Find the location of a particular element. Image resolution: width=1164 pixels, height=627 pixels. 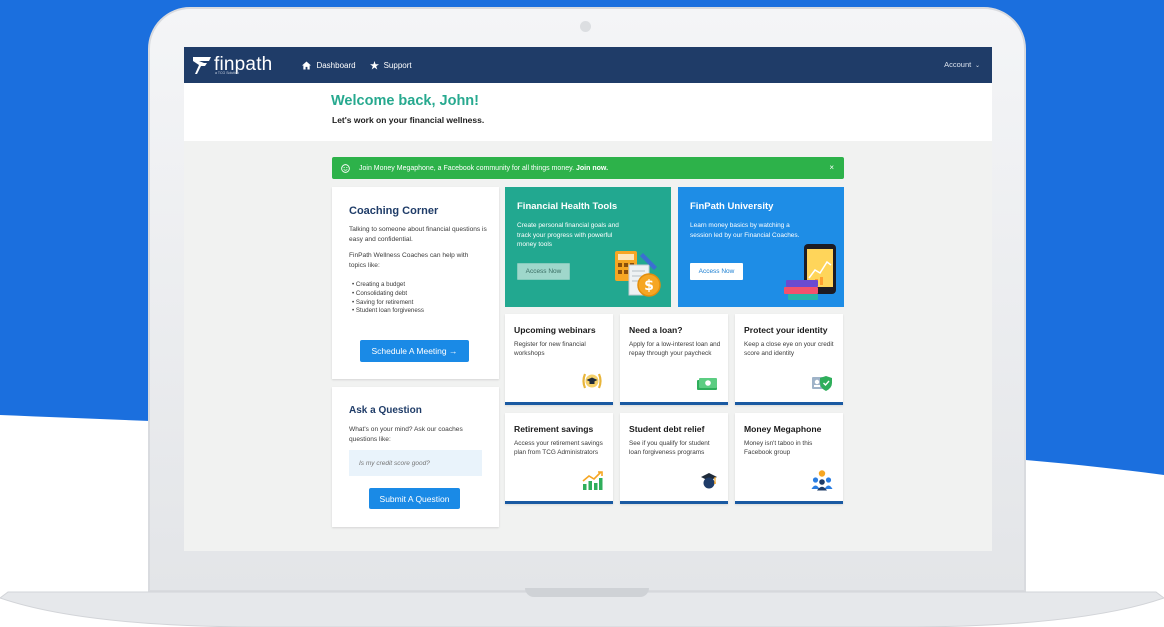

graduate-head-icon is located at coordinates (709, 481).